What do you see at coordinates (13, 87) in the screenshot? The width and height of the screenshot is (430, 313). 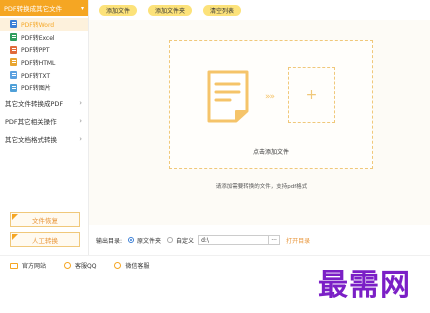 I see `image-icon` at bounding box center [13, 87].